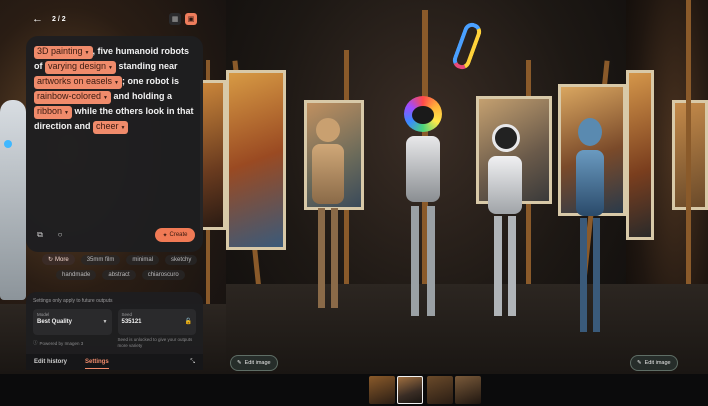 This screenshot has height=406, width=708. I want to click on back-arrow-icon: ←, so click(38, 19).